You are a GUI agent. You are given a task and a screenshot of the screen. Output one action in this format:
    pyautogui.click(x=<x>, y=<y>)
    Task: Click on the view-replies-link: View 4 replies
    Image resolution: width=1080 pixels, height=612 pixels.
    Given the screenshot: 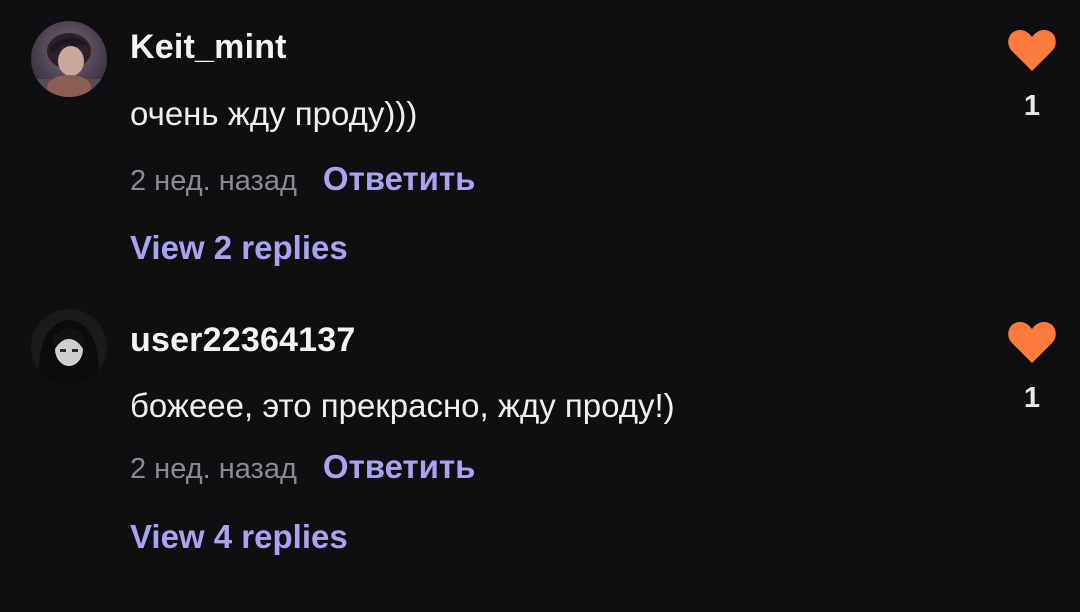 What is the action you would take?
    pyautogui.click(x=239, y=537)
    